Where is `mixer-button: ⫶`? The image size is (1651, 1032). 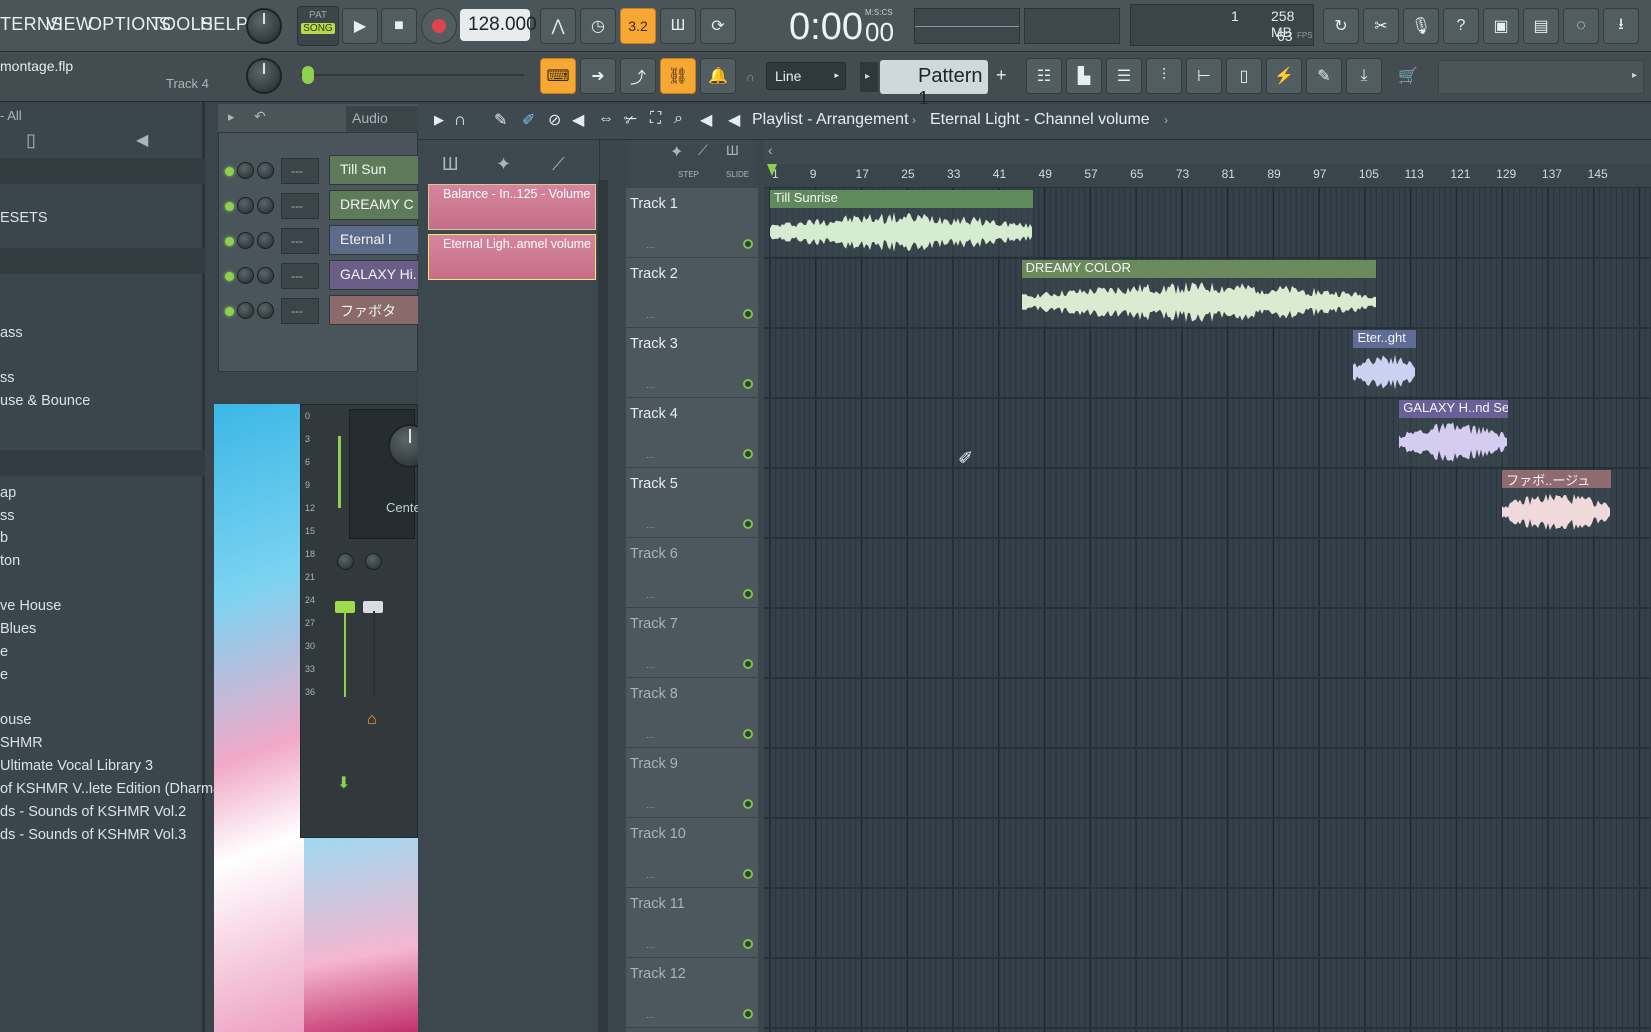 mixer-button: ⫶ is located at coordinates (1164, 76).